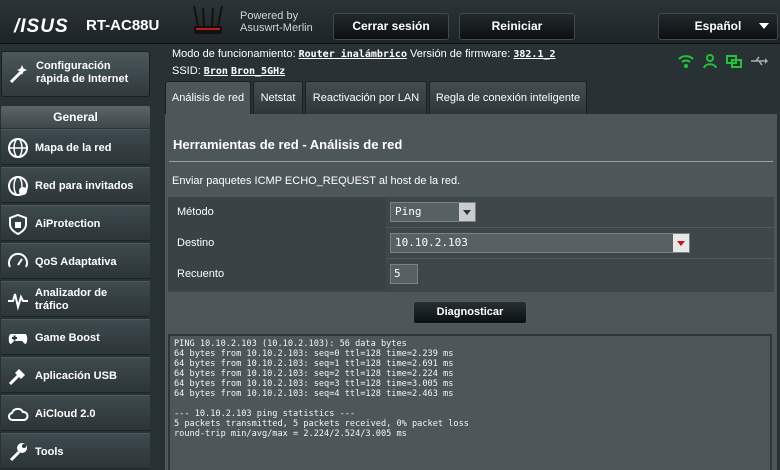  I want to click on sidebar-item-label: AiProtection, so click(68, 224).